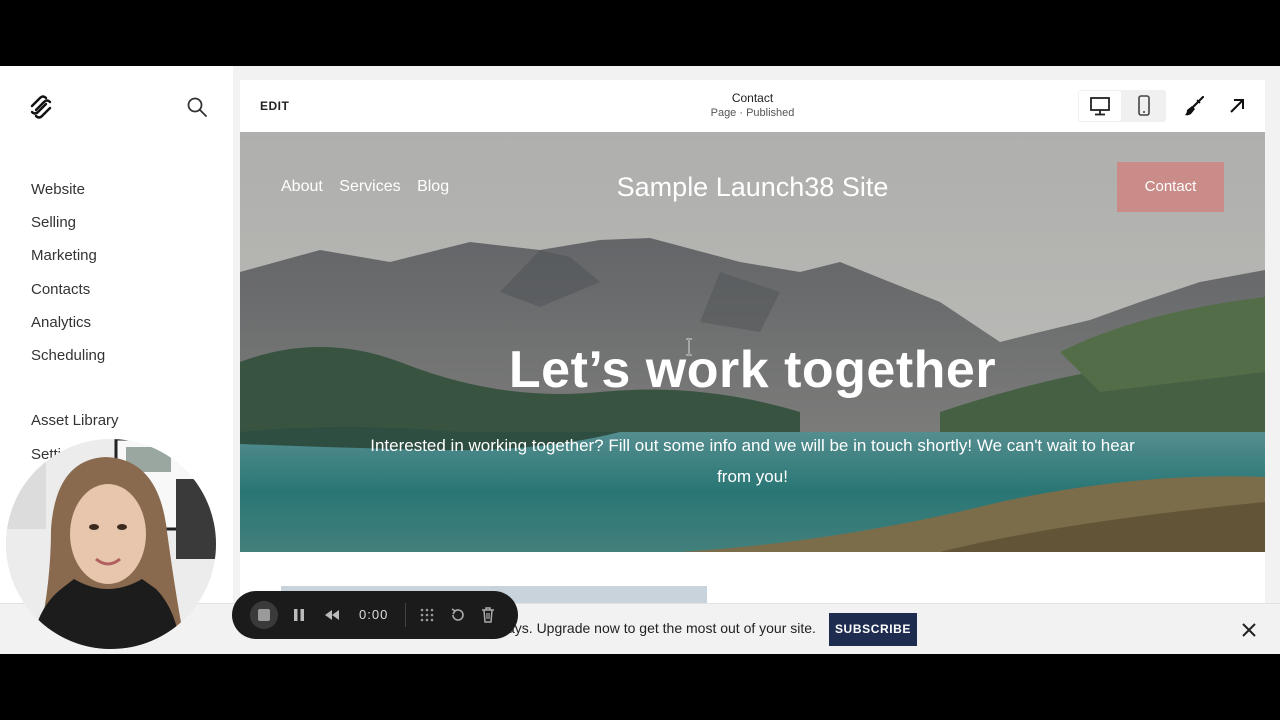  I want to click on search-icon, so click(197, 107).